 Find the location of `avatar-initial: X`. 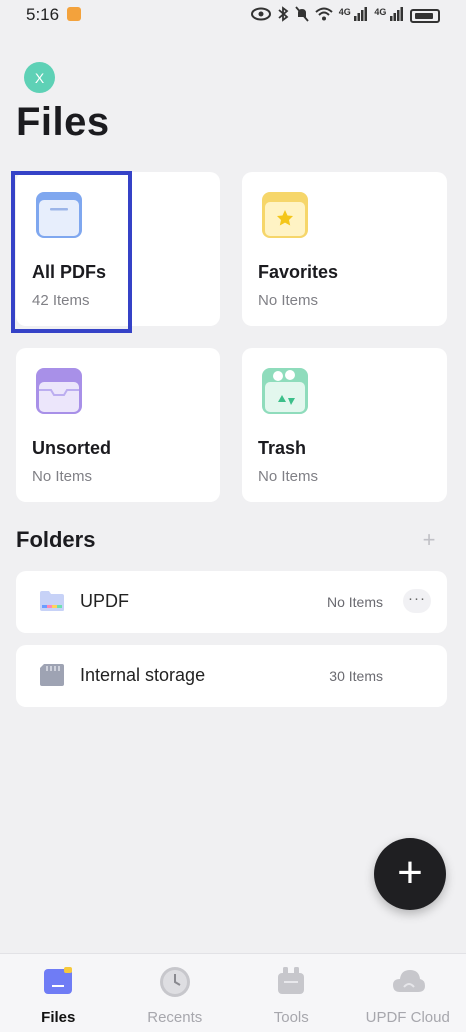

avatar-initial: X is located at coordinates (39, 78).